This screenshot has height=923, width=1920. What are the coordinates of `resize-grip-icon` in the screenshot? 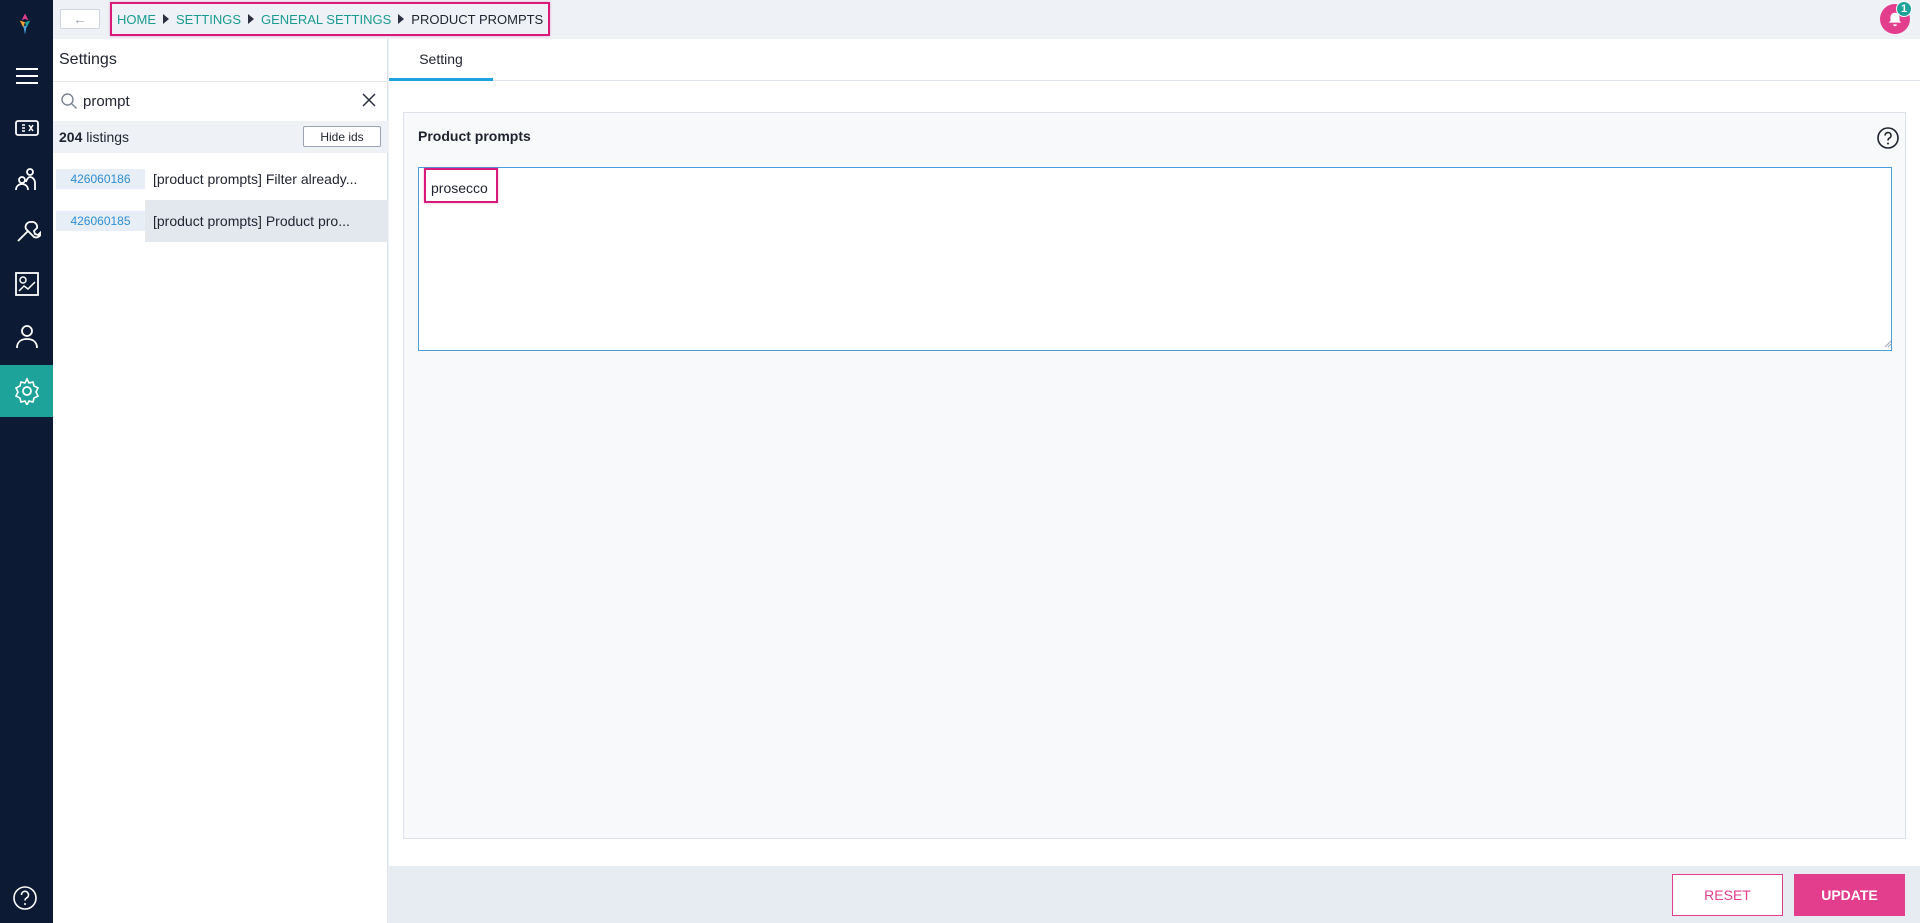 It's located at (1887, 343).